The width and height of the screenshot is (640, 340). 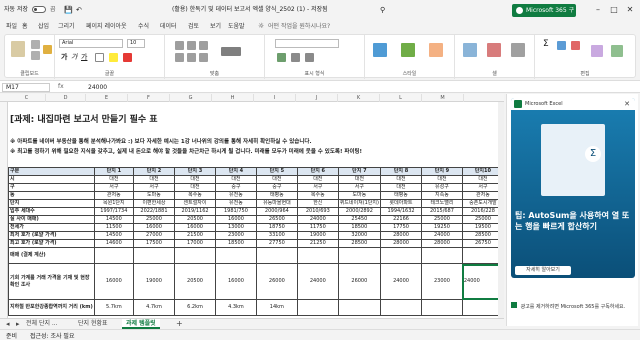 What do you see at coordinates (630, 10) in the screenshot?
I see `close-icon: ✕` at bounding box center [630, 10].